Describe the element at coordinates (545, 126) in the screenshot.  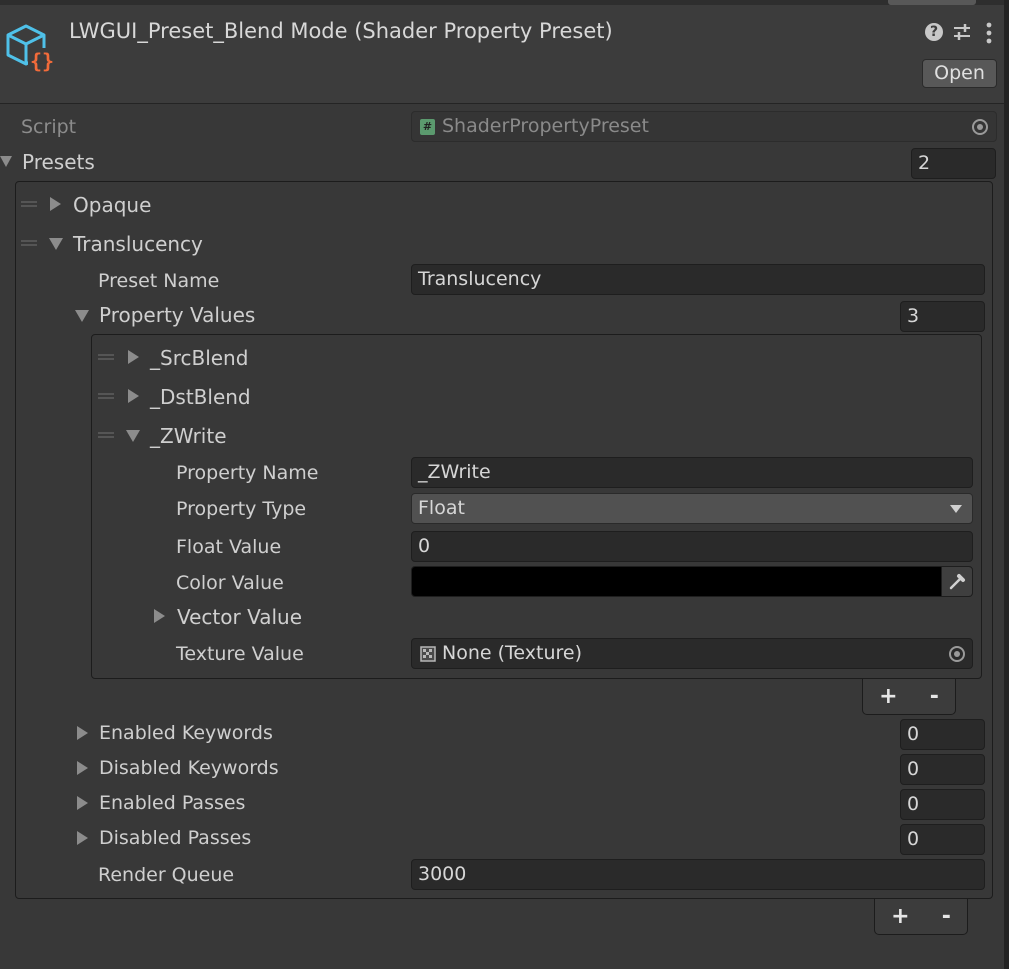
I see `script-value: ShaderPropertyPreset` at that location.